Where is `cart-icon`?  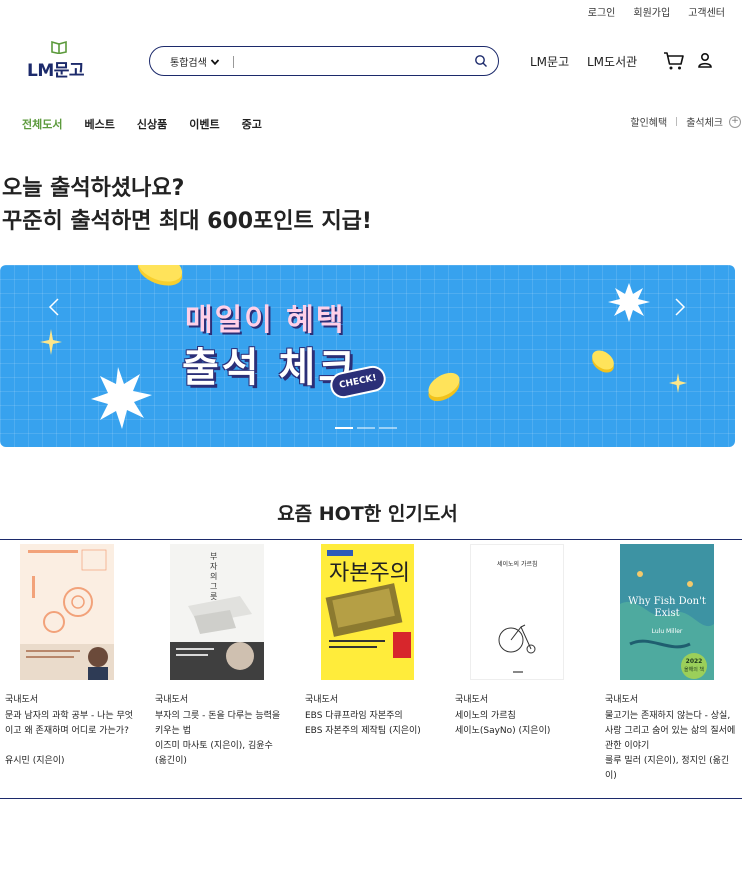
cart-icon is located at coordinates (674, 61).